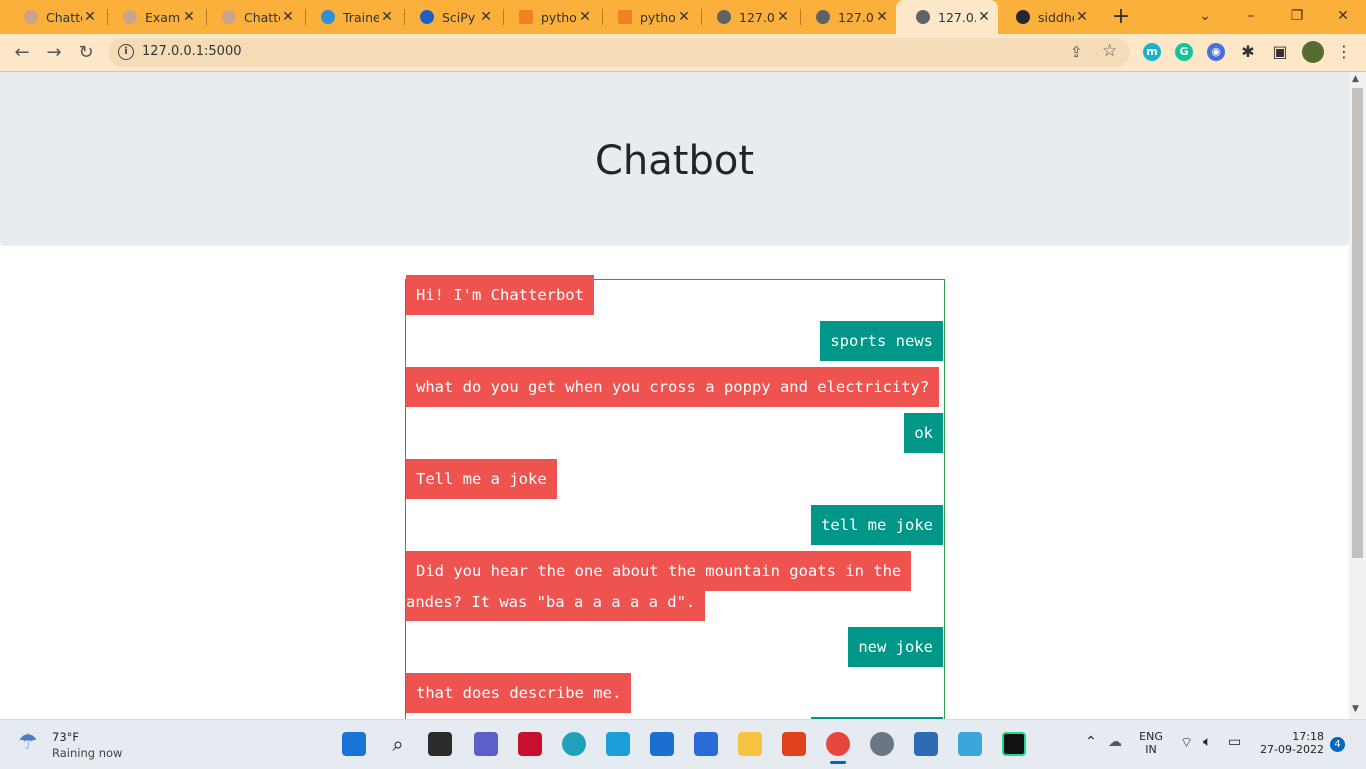 This screenshot has width=1366, height=769. Describe the element at coordinates (674, 161) in the screenshot. I see `page-title: Chatbot` at that location.